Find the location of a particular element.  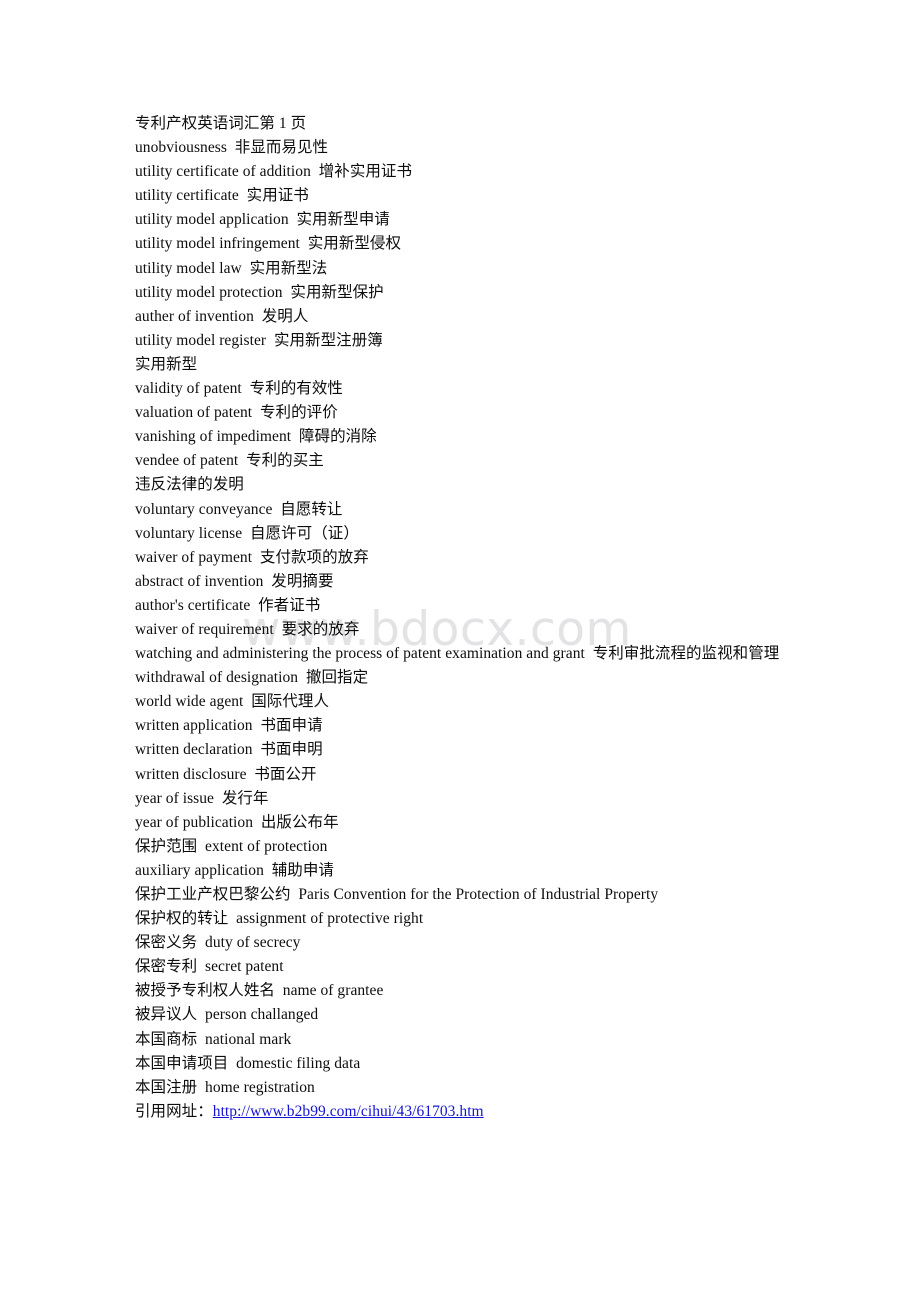

glossary-line: 保密专利 secret patent is located at coordinates (209, 967).